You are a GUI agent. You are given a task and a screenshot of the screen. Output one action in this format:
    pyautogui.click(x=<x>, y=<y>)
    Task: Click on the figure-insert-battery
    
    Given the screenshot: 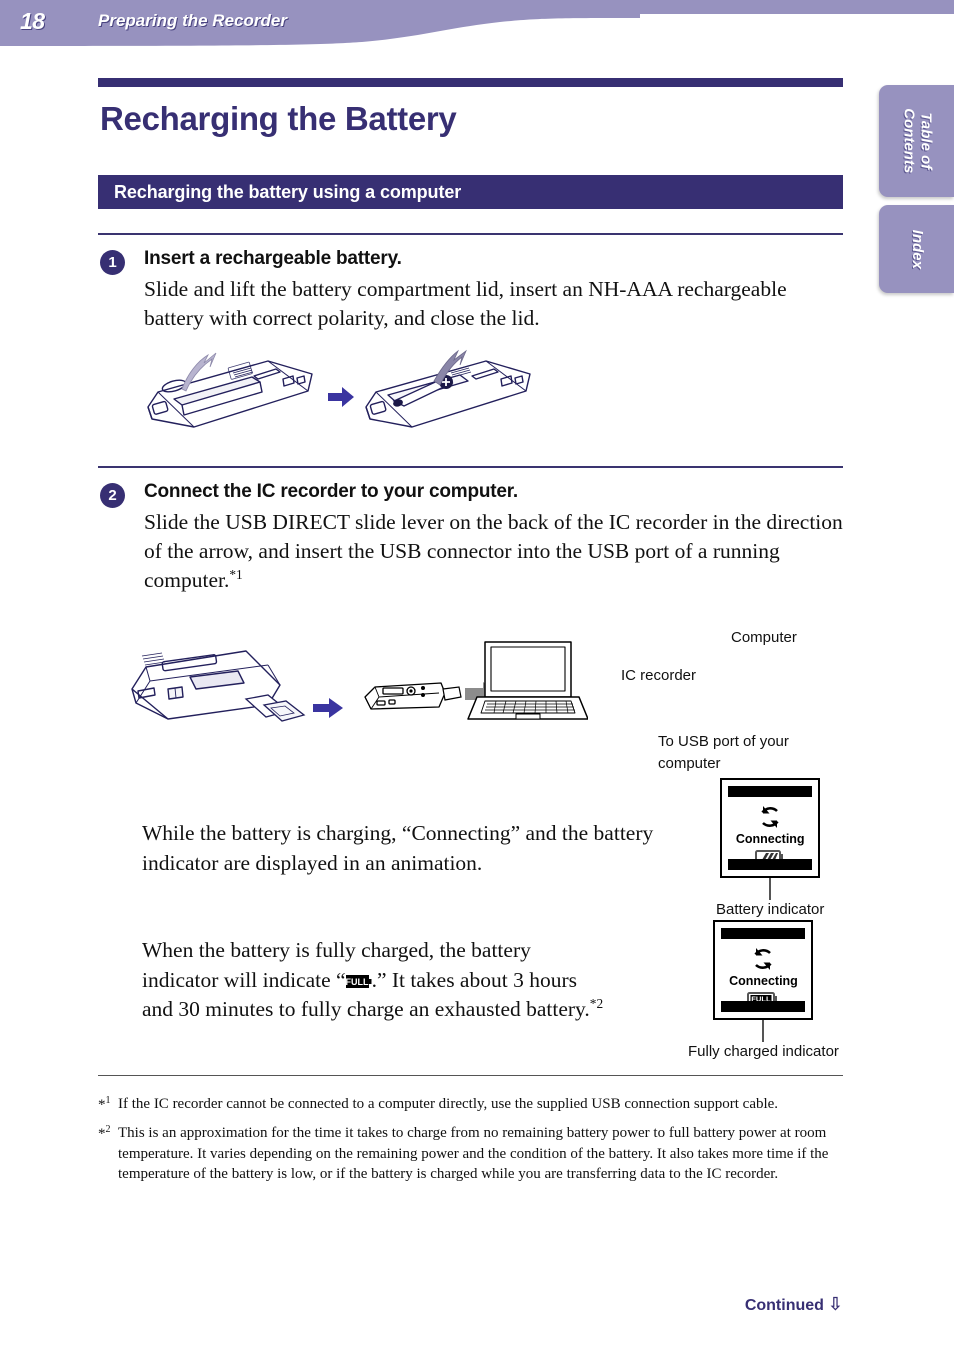 What is the action you would take?
    pyautogui.click(x=492, y=396)
    